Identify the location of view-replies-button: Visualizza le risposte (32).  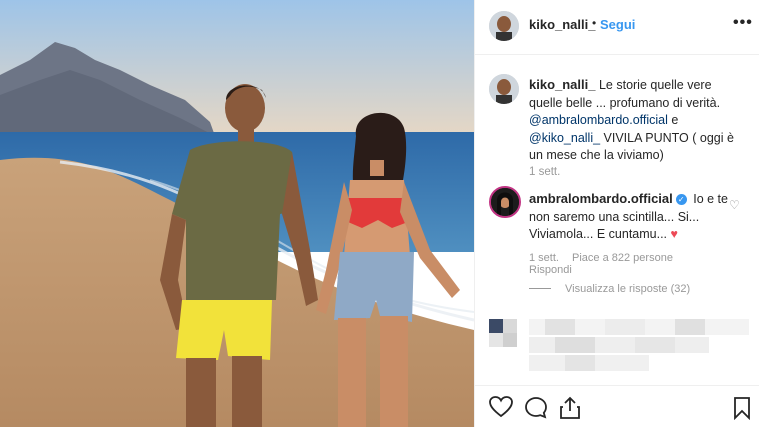
(609, 289).